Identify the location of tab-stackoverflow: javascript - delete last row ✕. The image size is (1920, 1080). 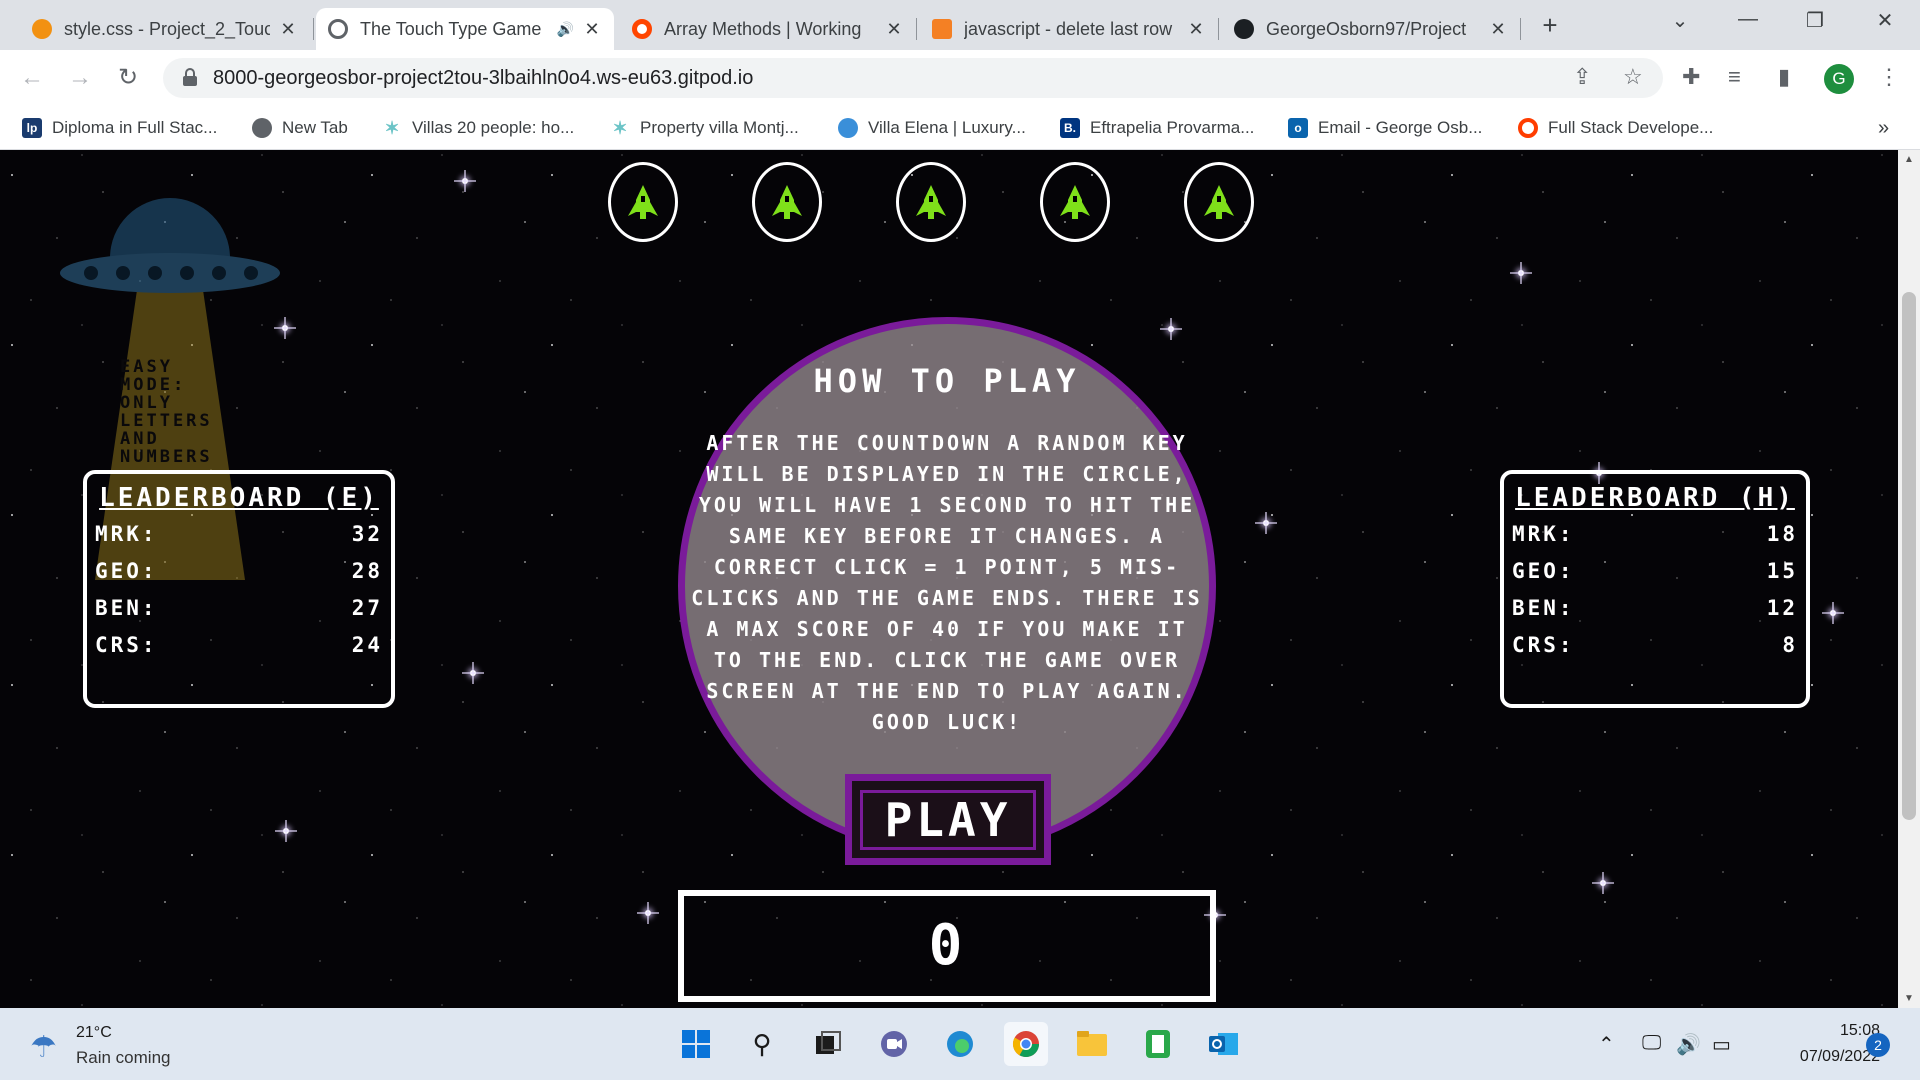
(1069, 29).